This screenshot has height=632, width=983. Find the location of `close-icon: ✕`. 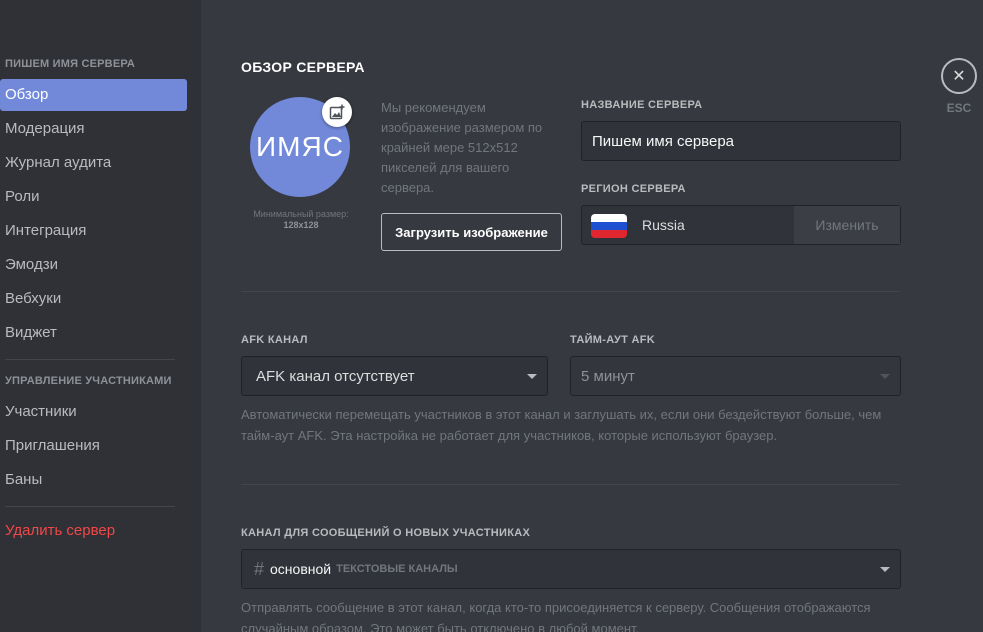

close-icon: ✕ is located at coordinates (959, 76).